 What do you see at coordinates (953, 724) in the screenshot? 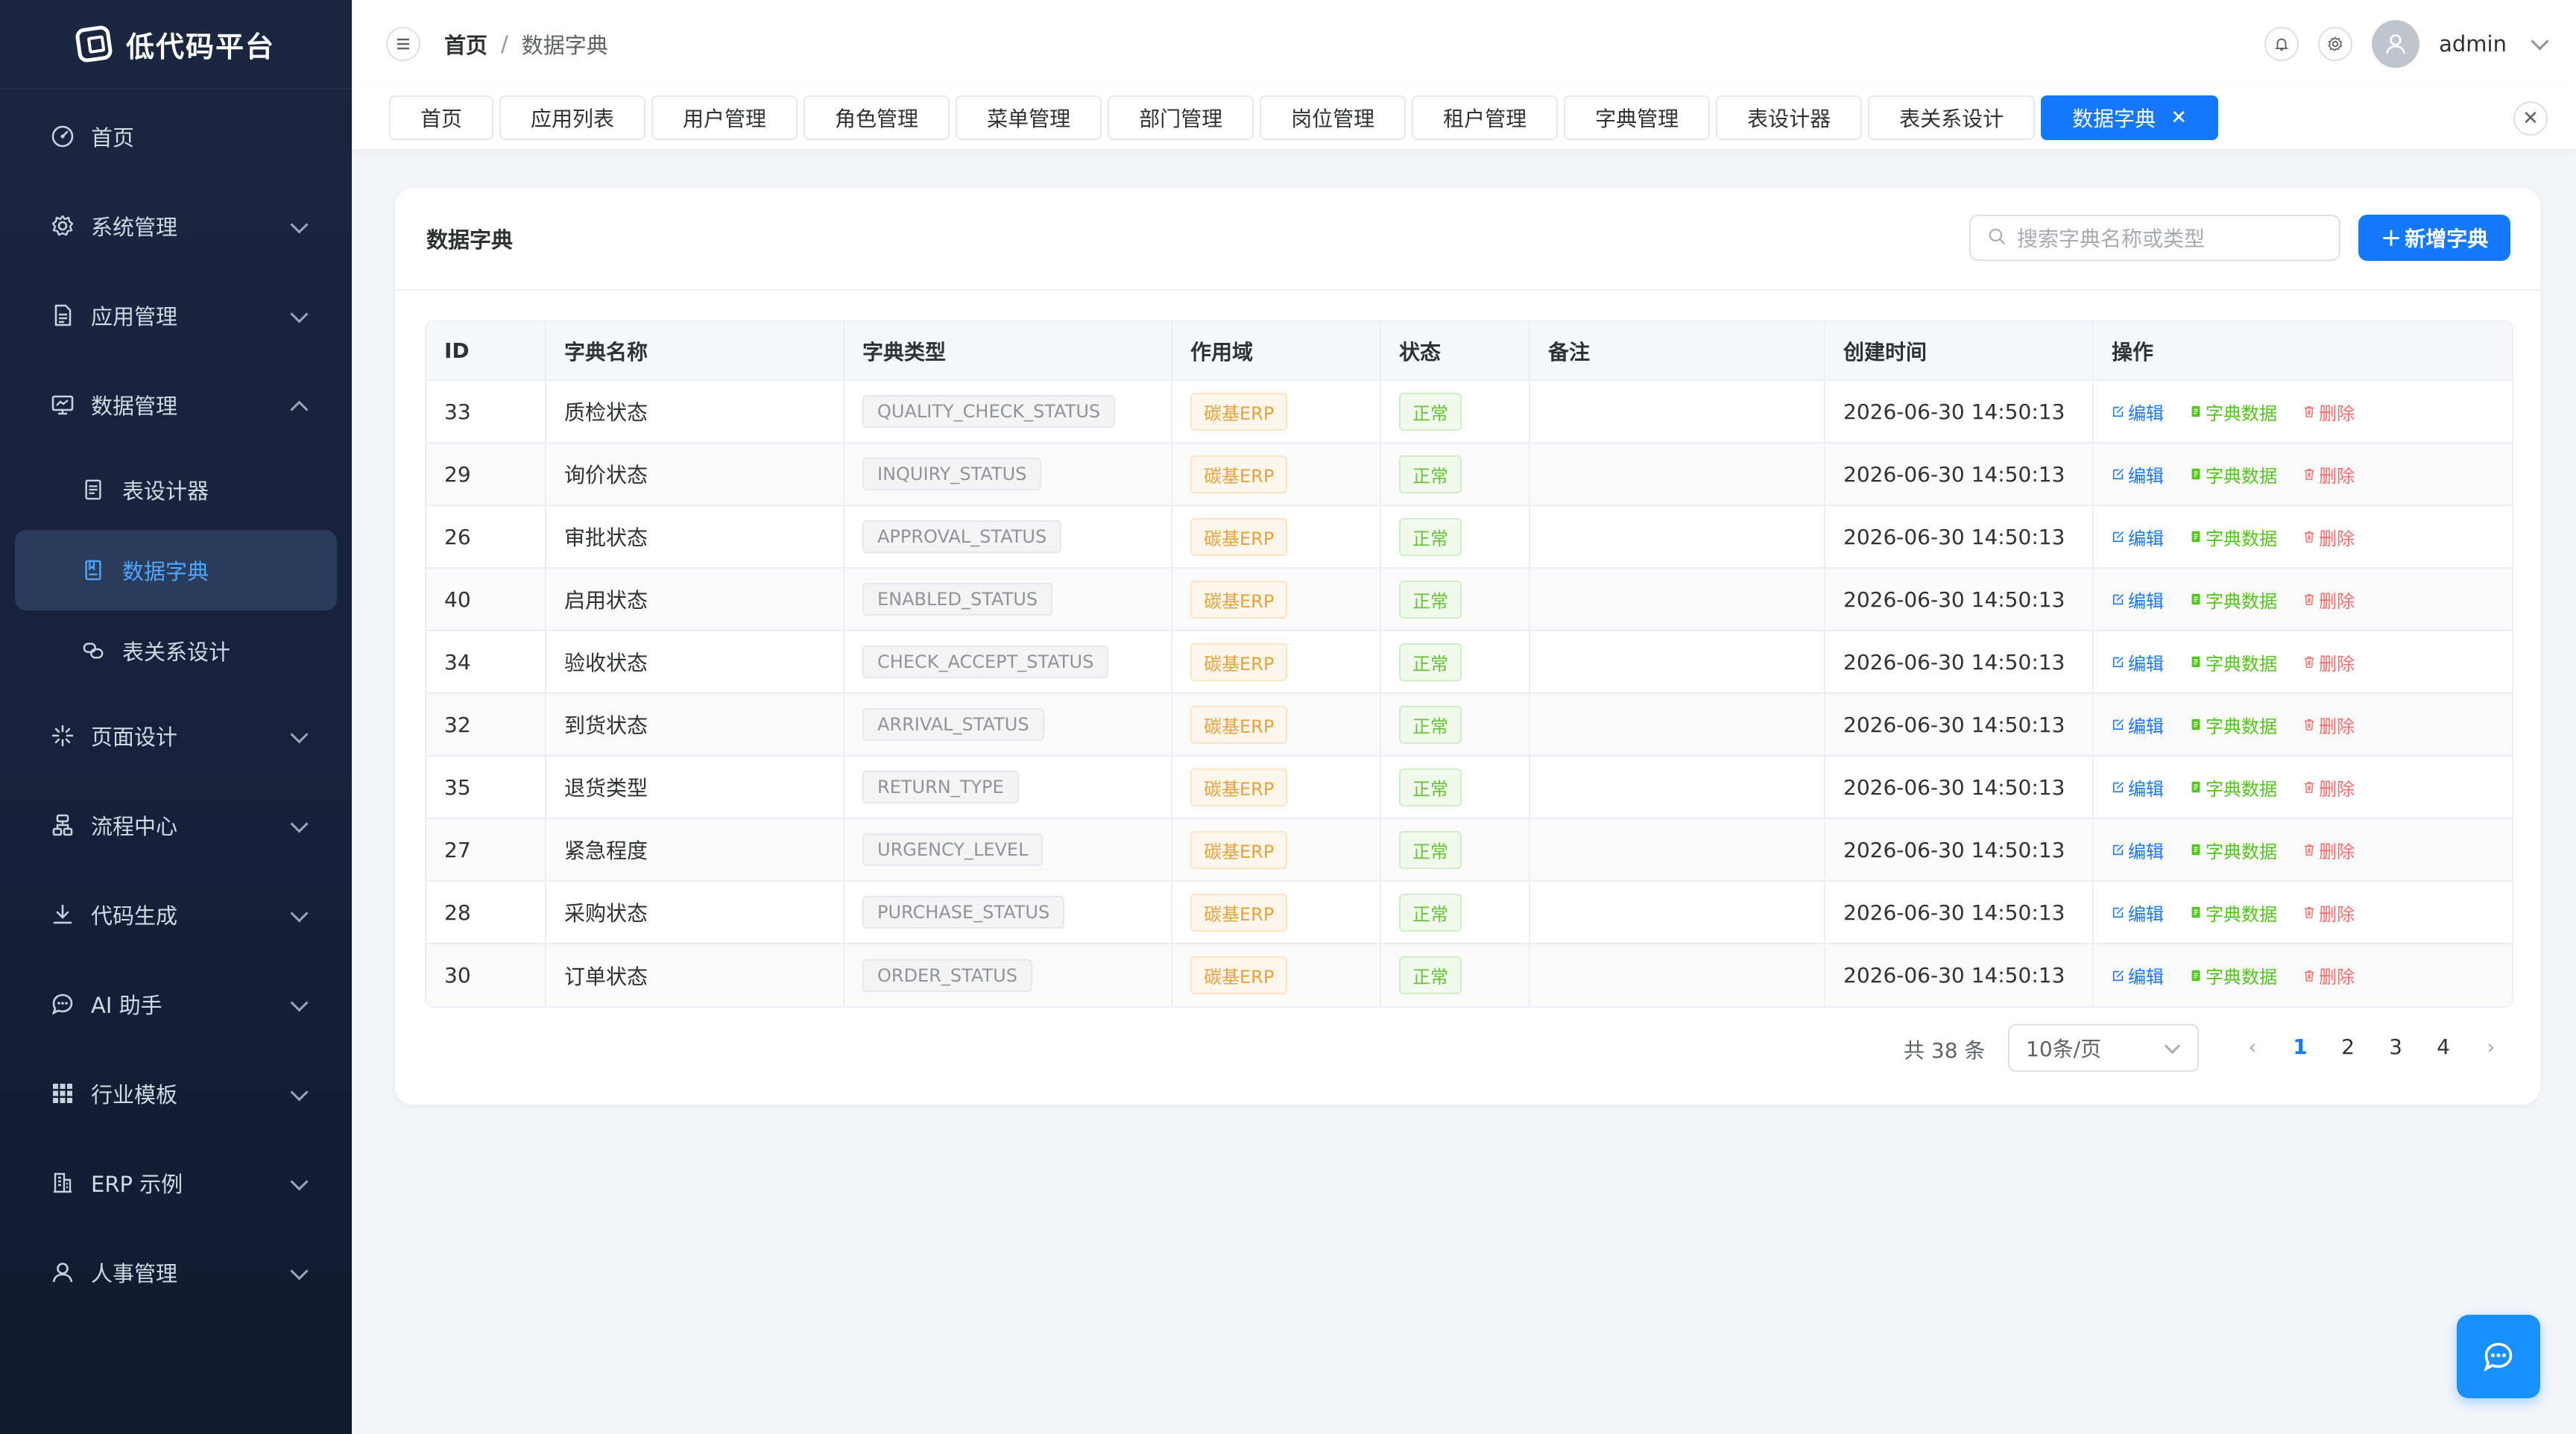
I see `type-tag: ARRIVAL_STATUS` at bounding box center [953, 724].